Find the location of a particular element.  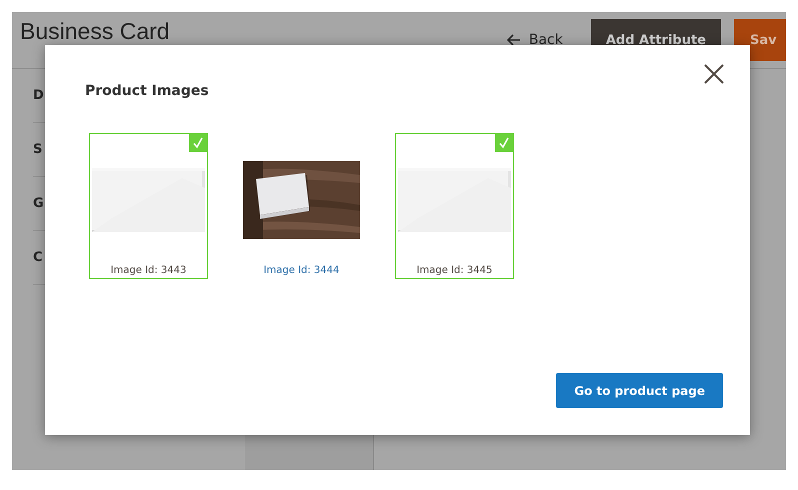

page-title: Business Card is located at coordinates (95, 31).